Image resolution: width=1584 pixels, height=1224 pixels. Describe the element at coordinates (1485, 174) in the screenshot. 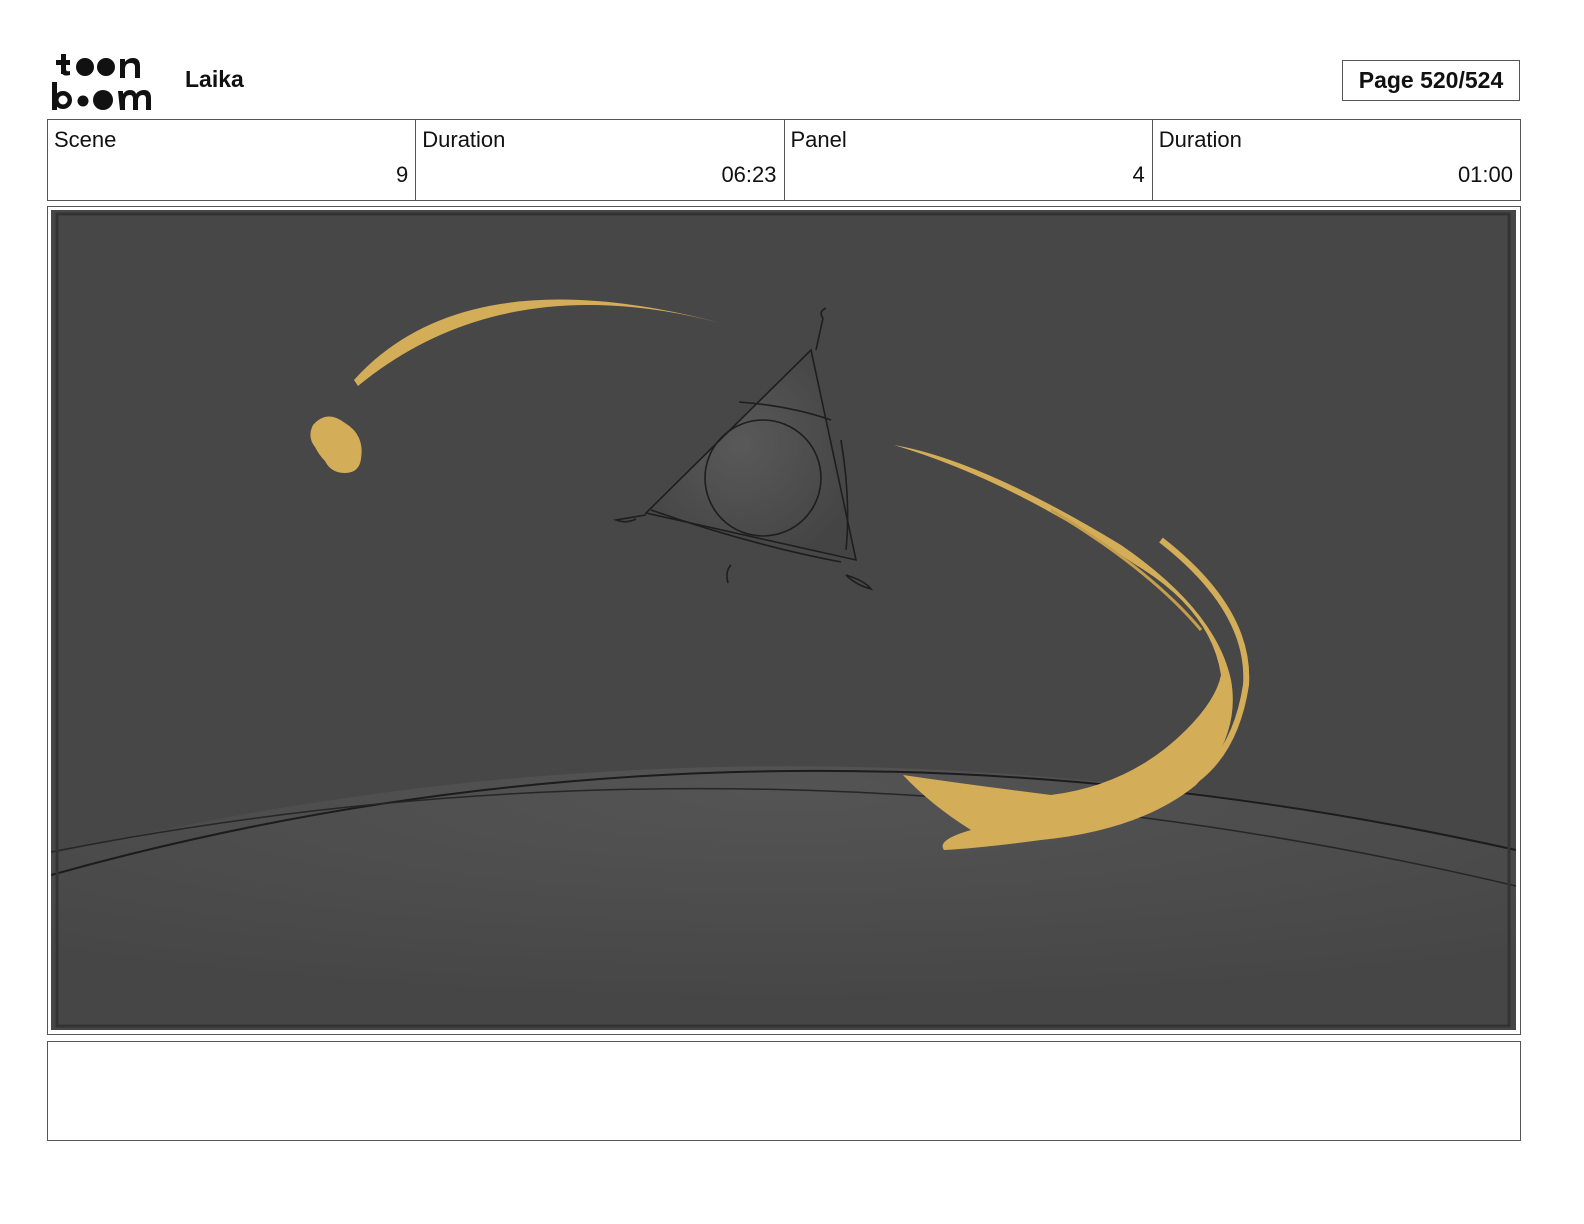

I see `panel-duration-value: 01:00` at that location.